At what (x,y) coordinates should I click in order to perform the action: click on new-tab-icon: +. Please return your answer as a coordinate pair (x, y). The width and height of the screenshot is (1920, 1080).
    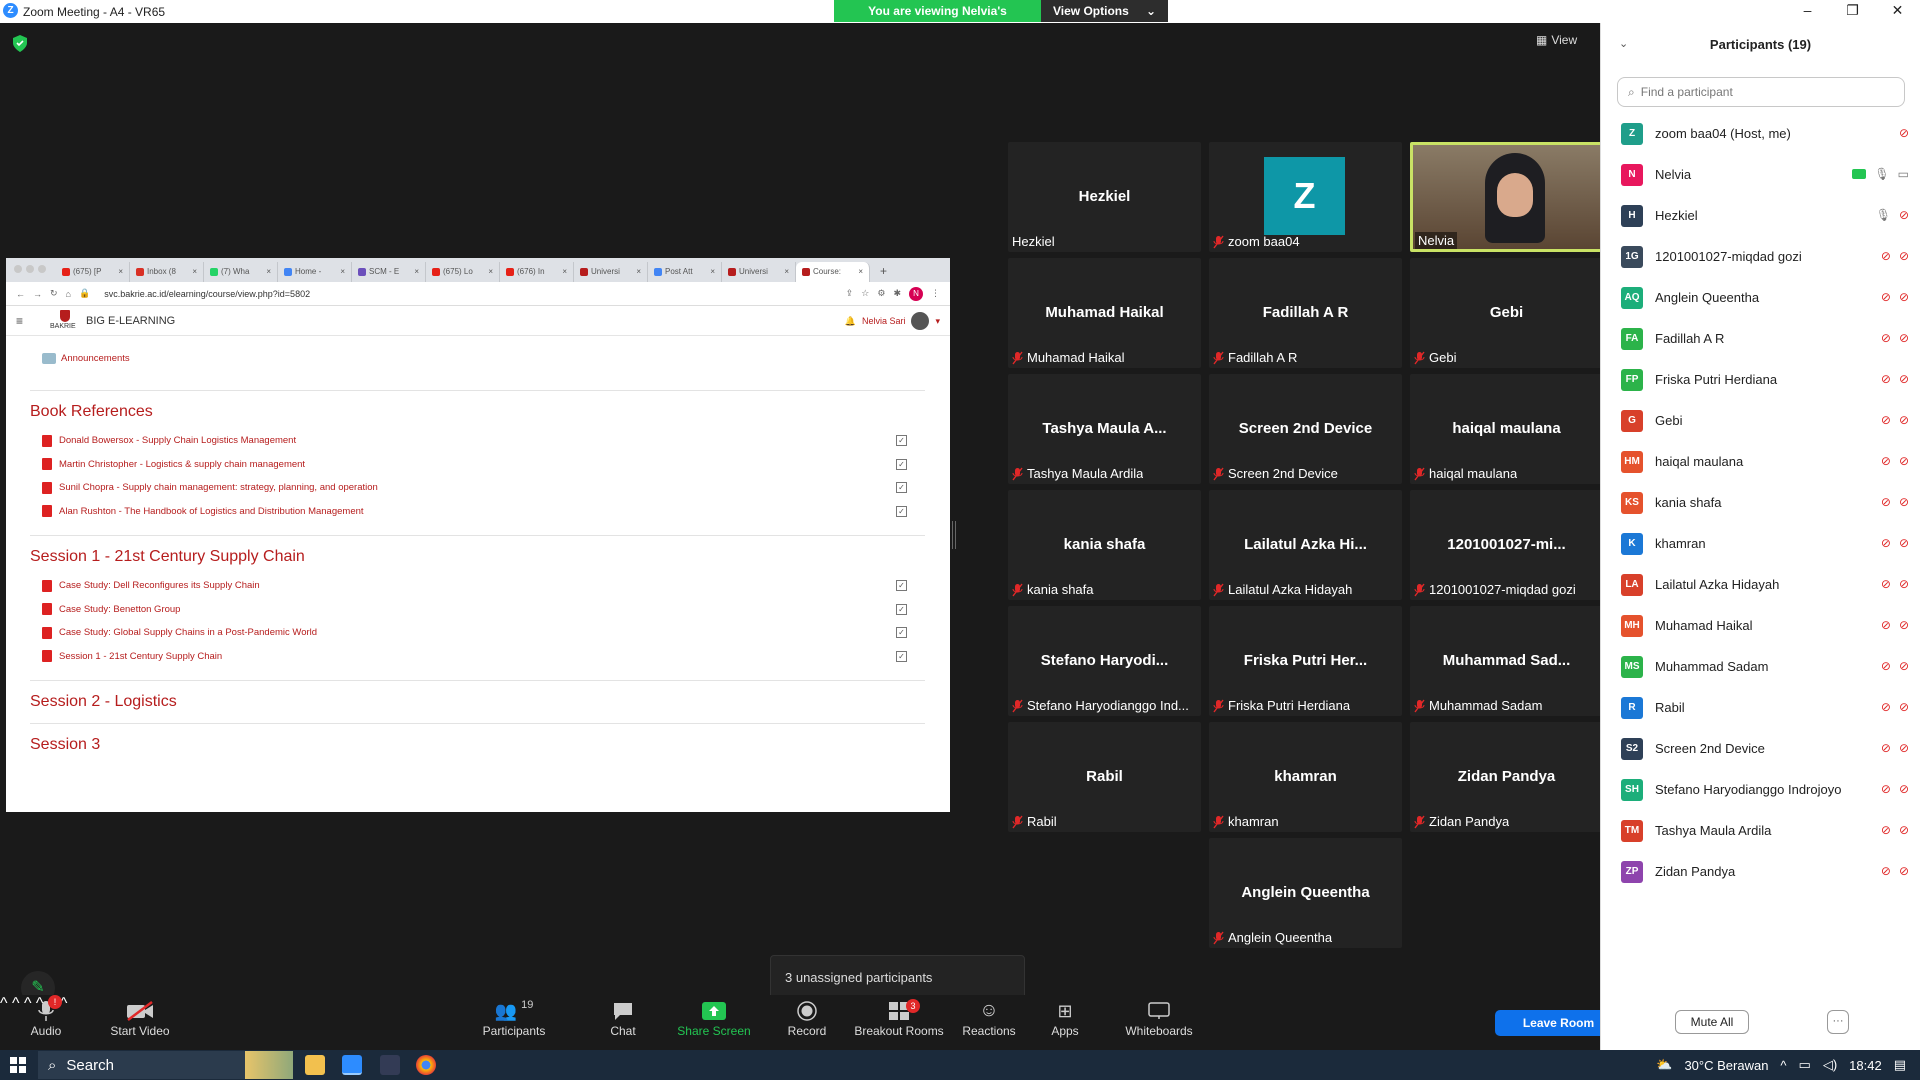
    Looking at the image, I should click on (883, 271).